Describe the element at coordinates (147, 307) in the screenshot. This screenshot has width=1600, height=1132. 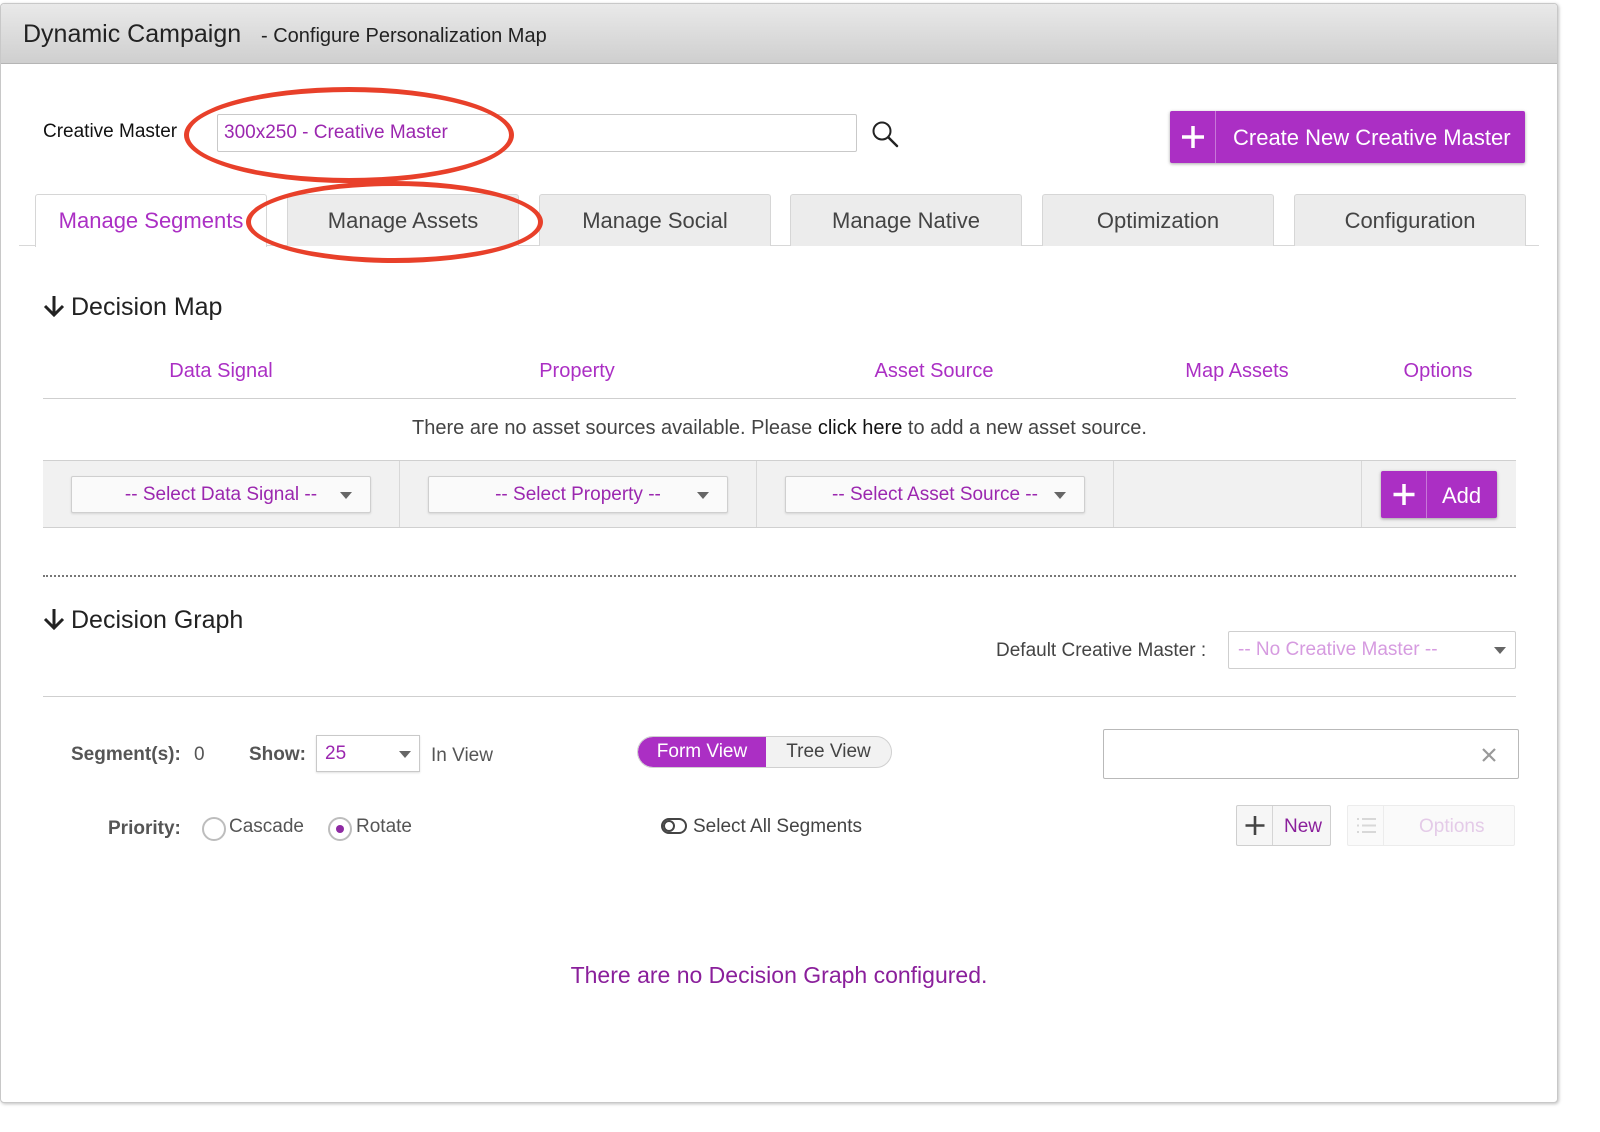
I see `decision-map-title: Decision Map` at that location.